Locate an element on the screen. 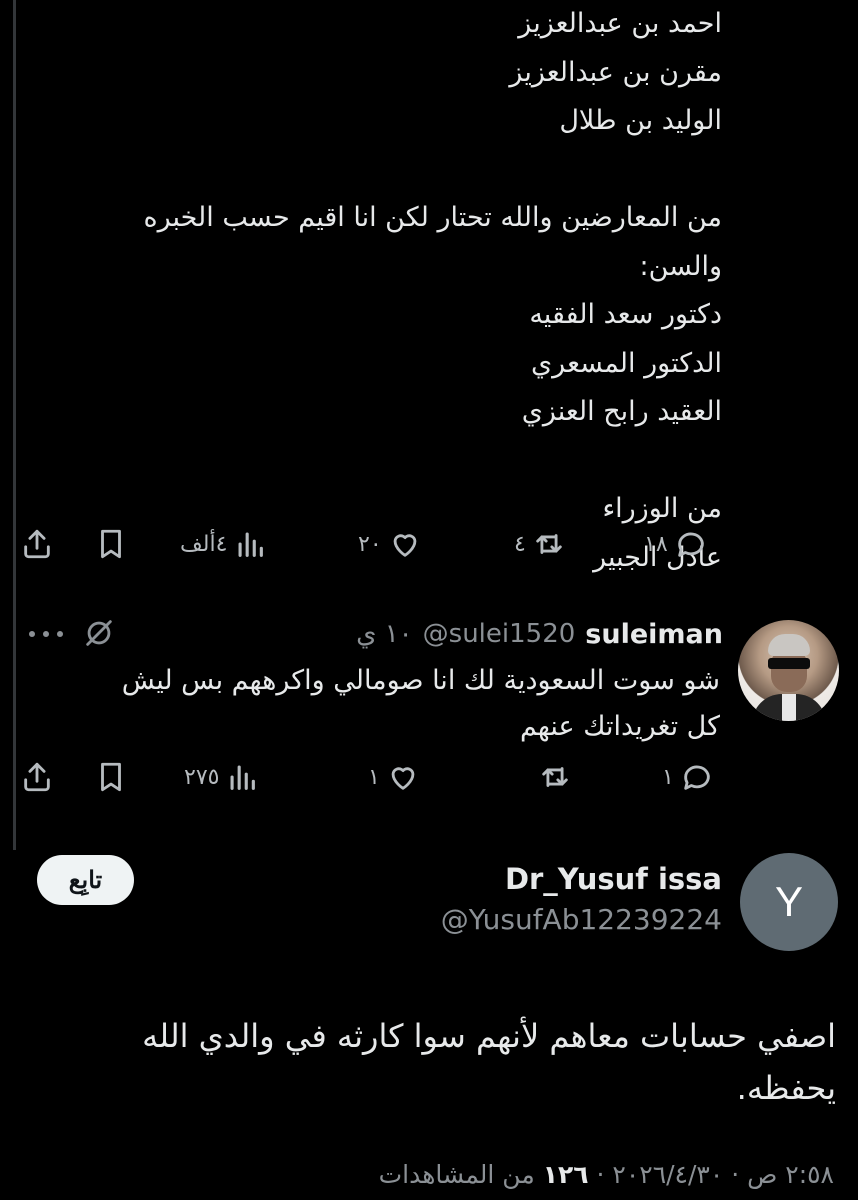 This screenshot has width=858, height=1200. tweet-footer: ٢:٥٨ ص · ٢٠٢٦/٤/٣٠ · ١٢٦ من المشاهدات is located at coordinates (606, 1174).